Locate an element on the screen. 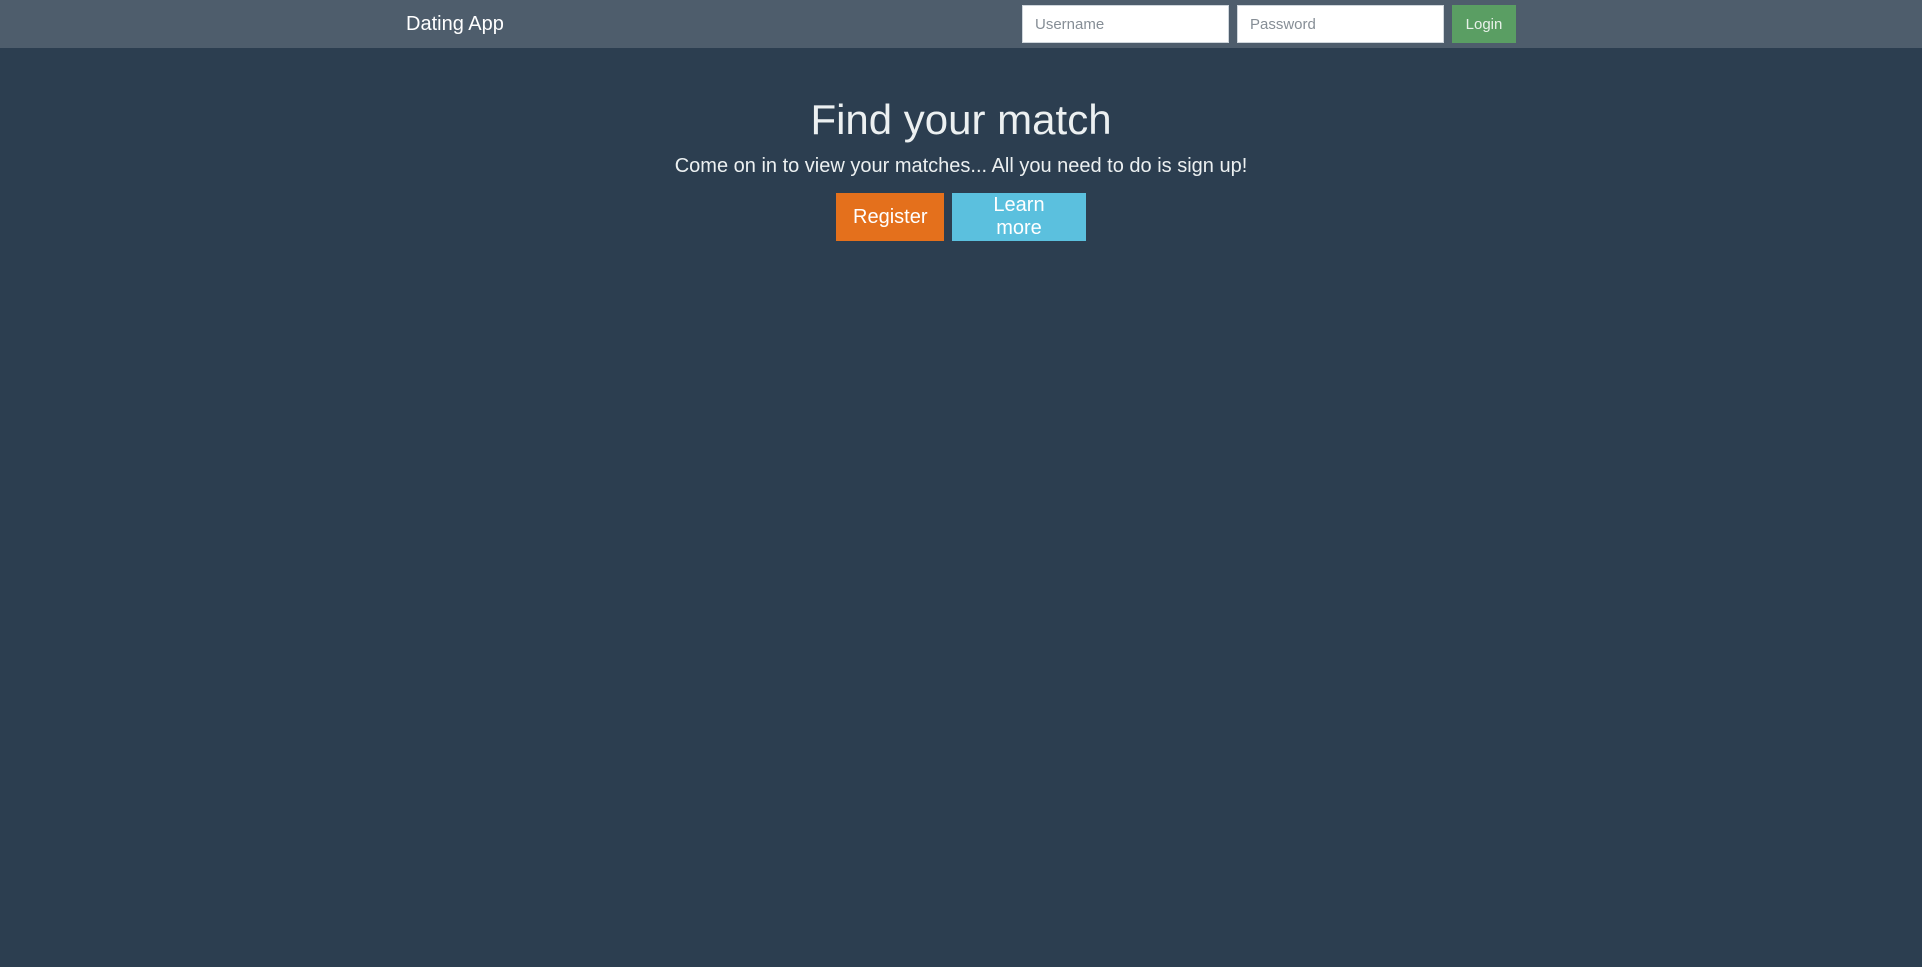 Image resolution: width=1922 pixels, height=967 pixels. login-form: Login is located at coordinates (1269, 24).